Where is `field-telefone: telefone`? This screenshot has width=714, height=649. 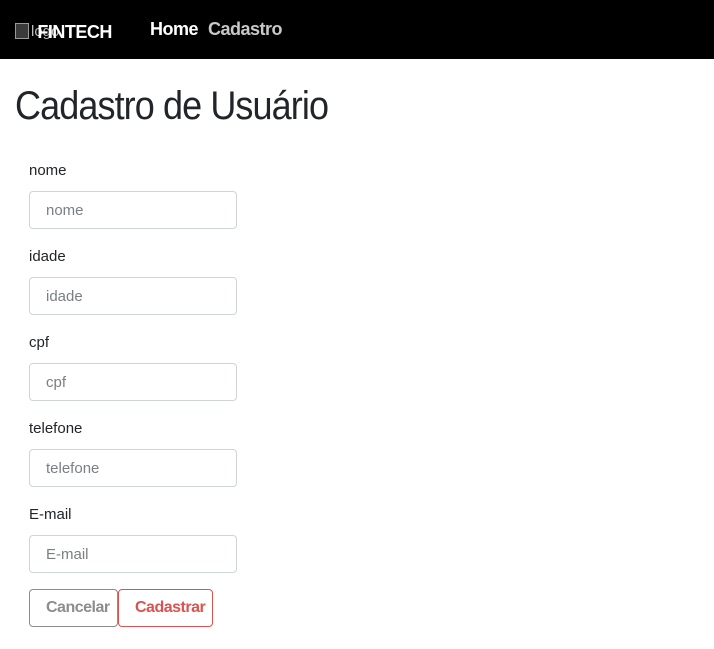
field-telefone: telefone is located at coordinates (179, 461).